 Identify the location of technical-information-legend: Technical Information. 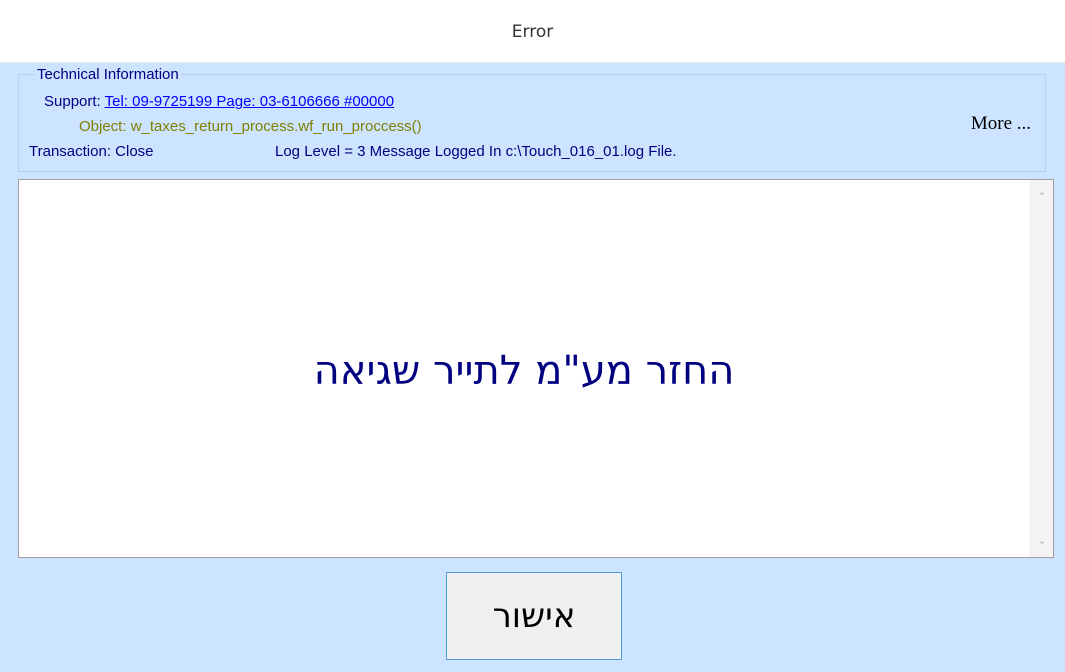
(108, 74).